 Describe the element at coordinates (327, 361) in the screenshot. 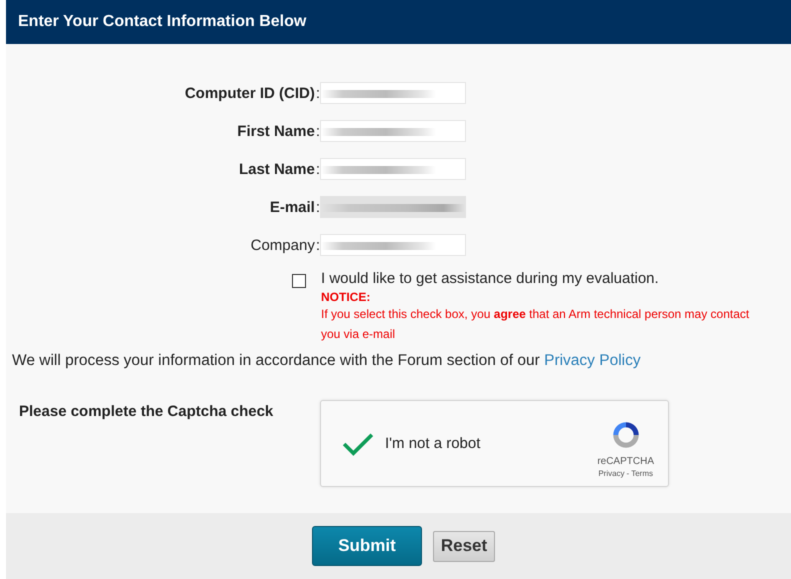

I see `privacy-statement: We will process your information in accordance with the Forum section of our Privacy Policy` at that location.